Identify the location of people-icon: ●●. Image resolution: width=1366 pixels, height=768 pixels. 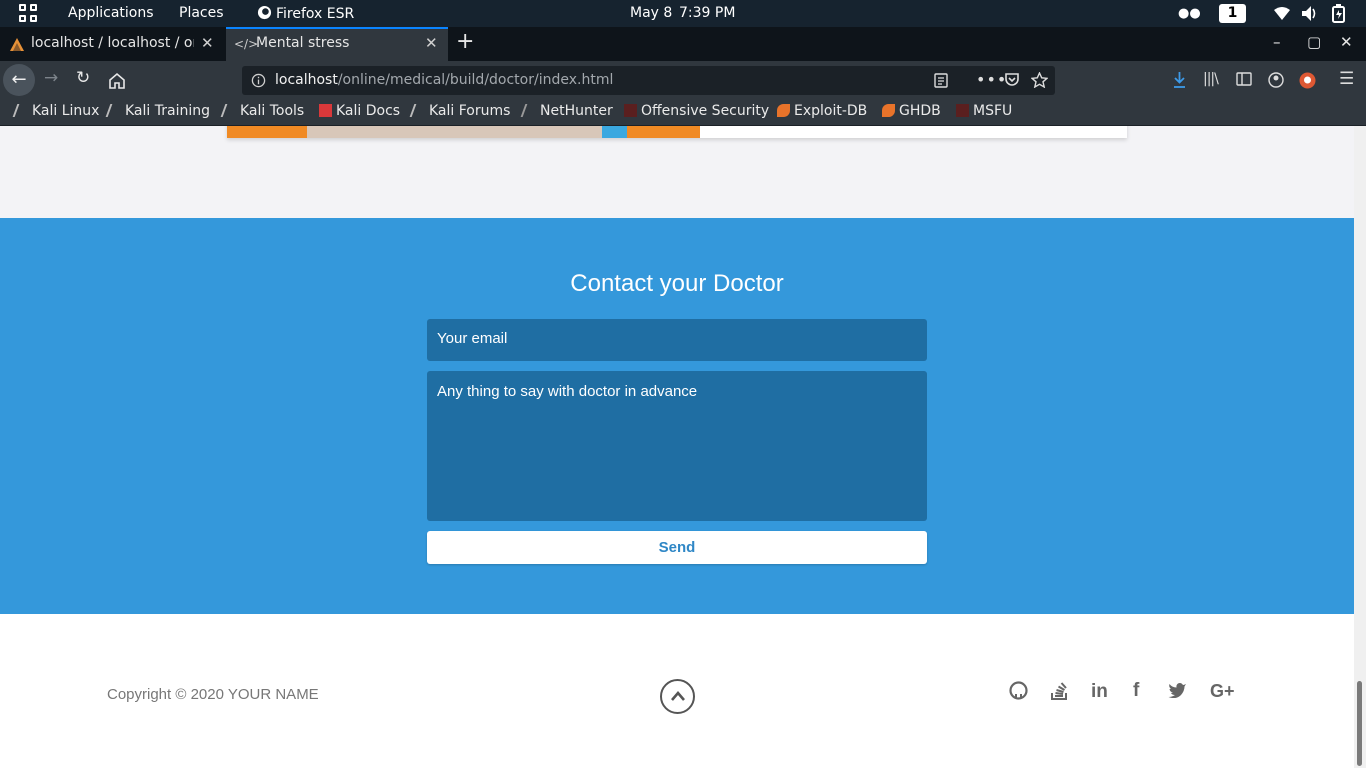
(1189, 13).